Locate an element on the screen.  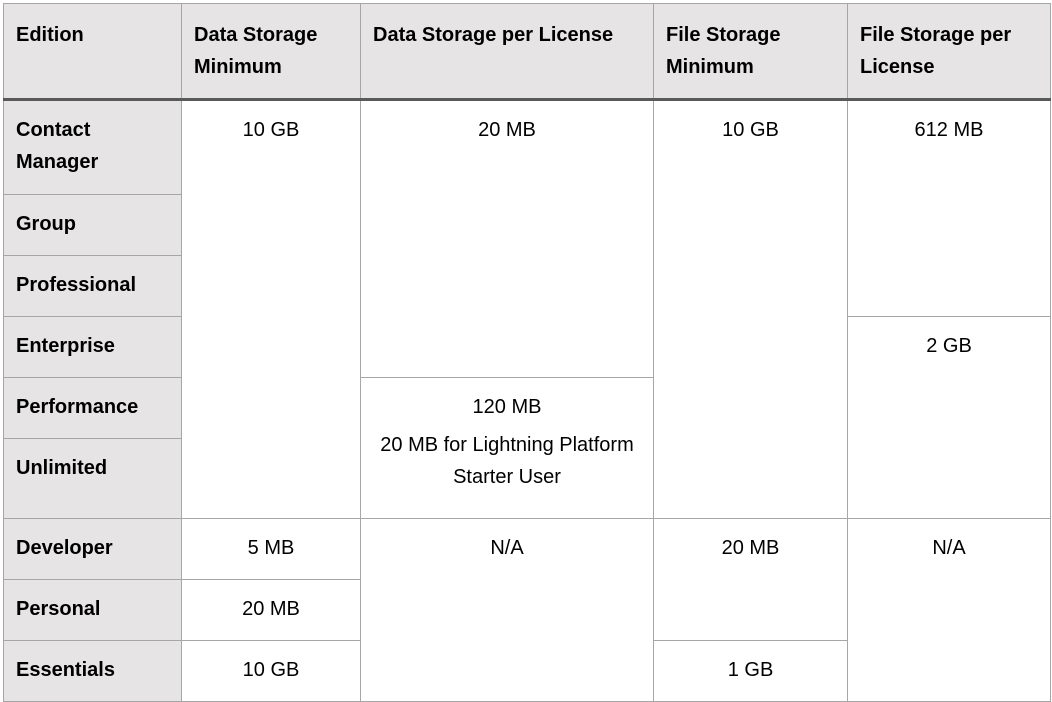
edition-cell: Developer is located at coordinates (92, 549).